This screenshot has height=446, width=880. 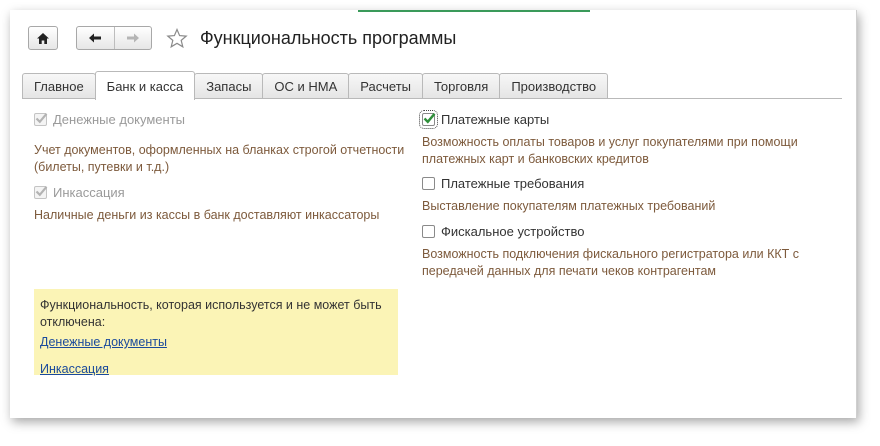 I want to click on navigation-buttons, so click(x=114, y=38).